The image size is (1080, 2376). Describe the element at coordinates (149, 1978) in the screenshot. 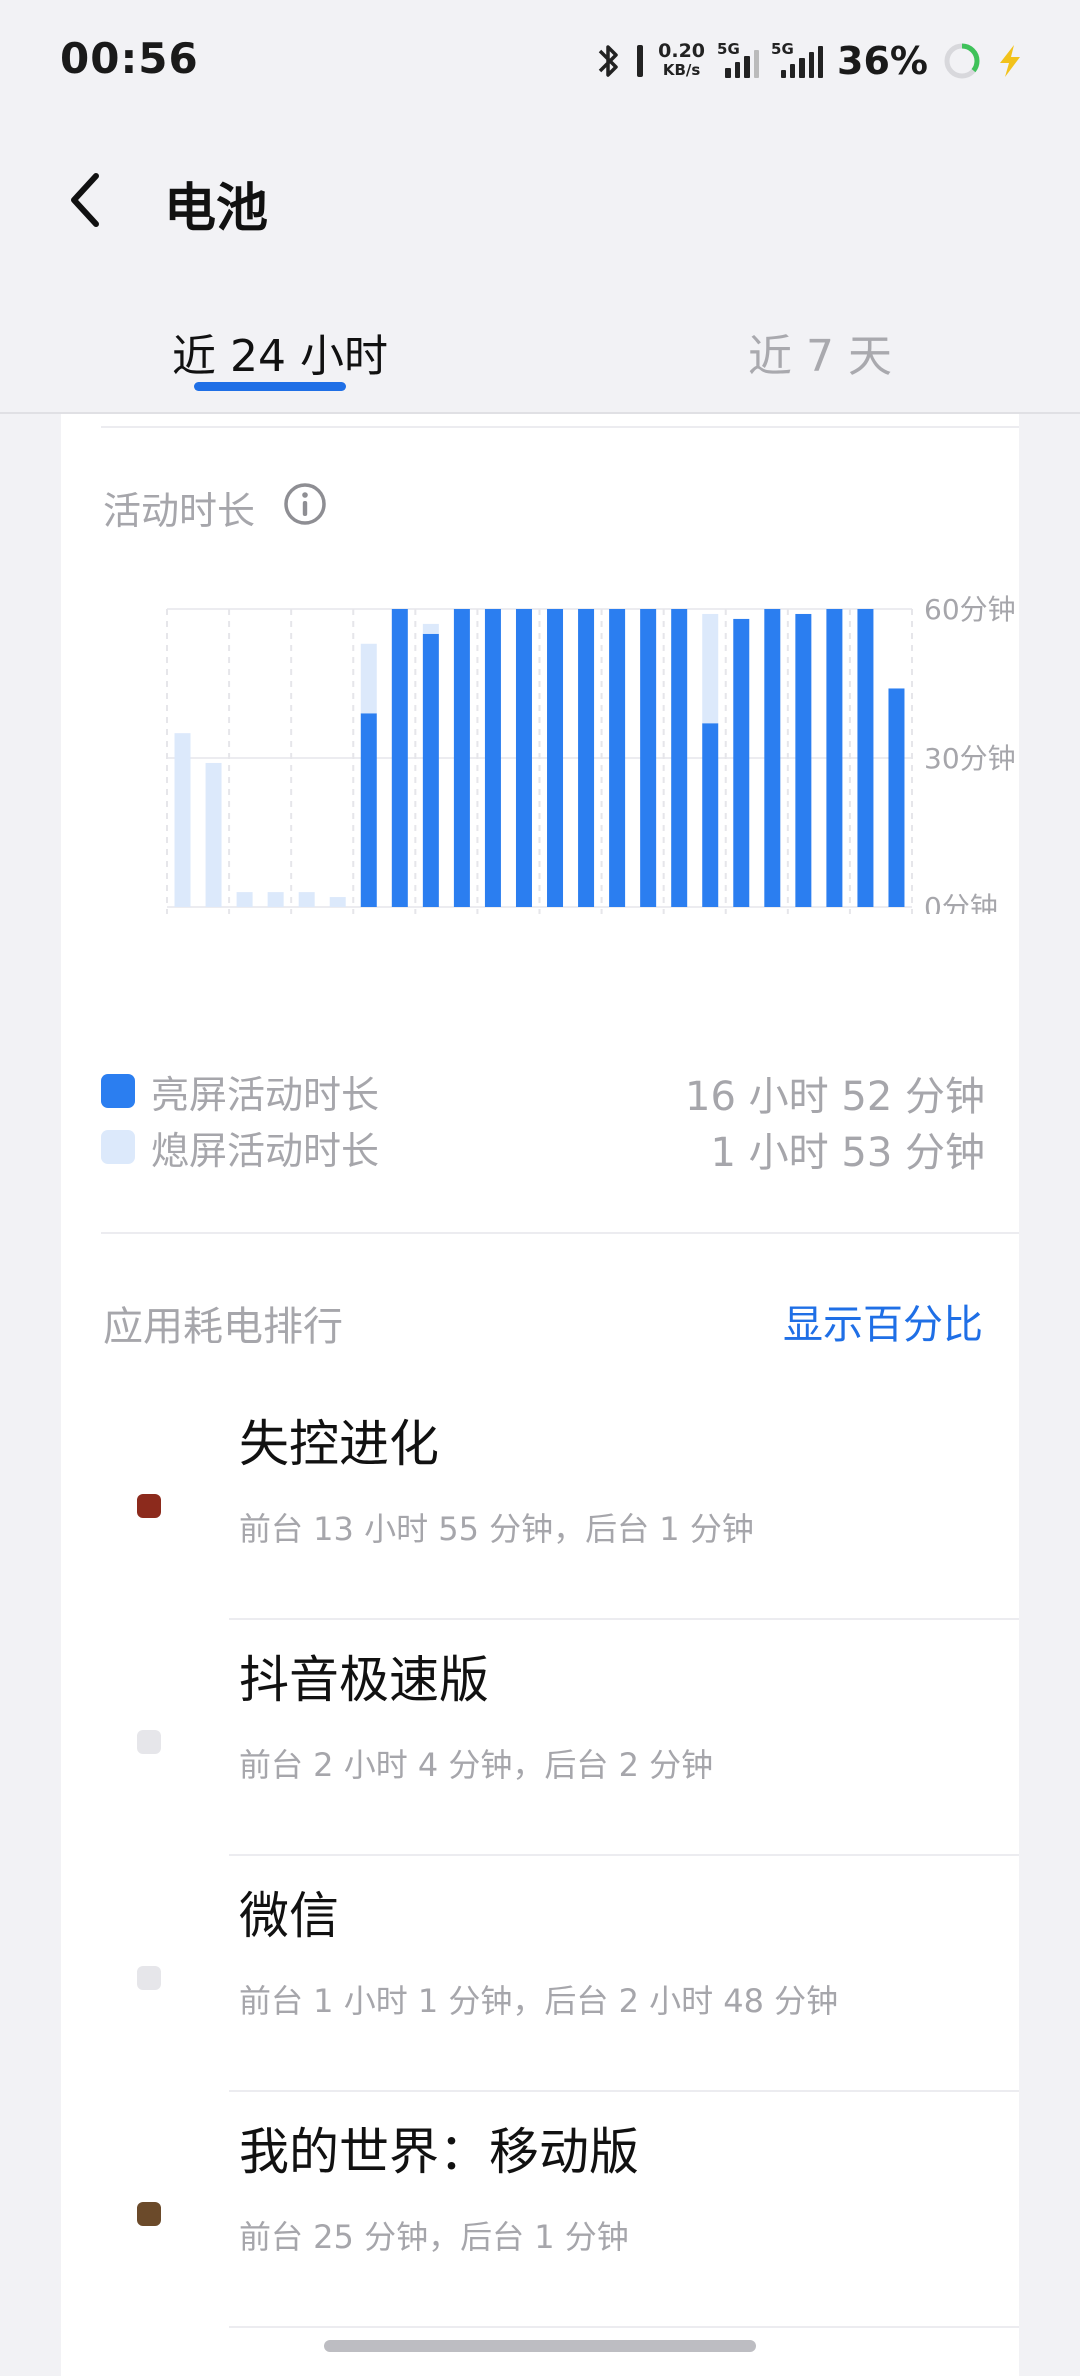

I see `wechat-icon` at that location.